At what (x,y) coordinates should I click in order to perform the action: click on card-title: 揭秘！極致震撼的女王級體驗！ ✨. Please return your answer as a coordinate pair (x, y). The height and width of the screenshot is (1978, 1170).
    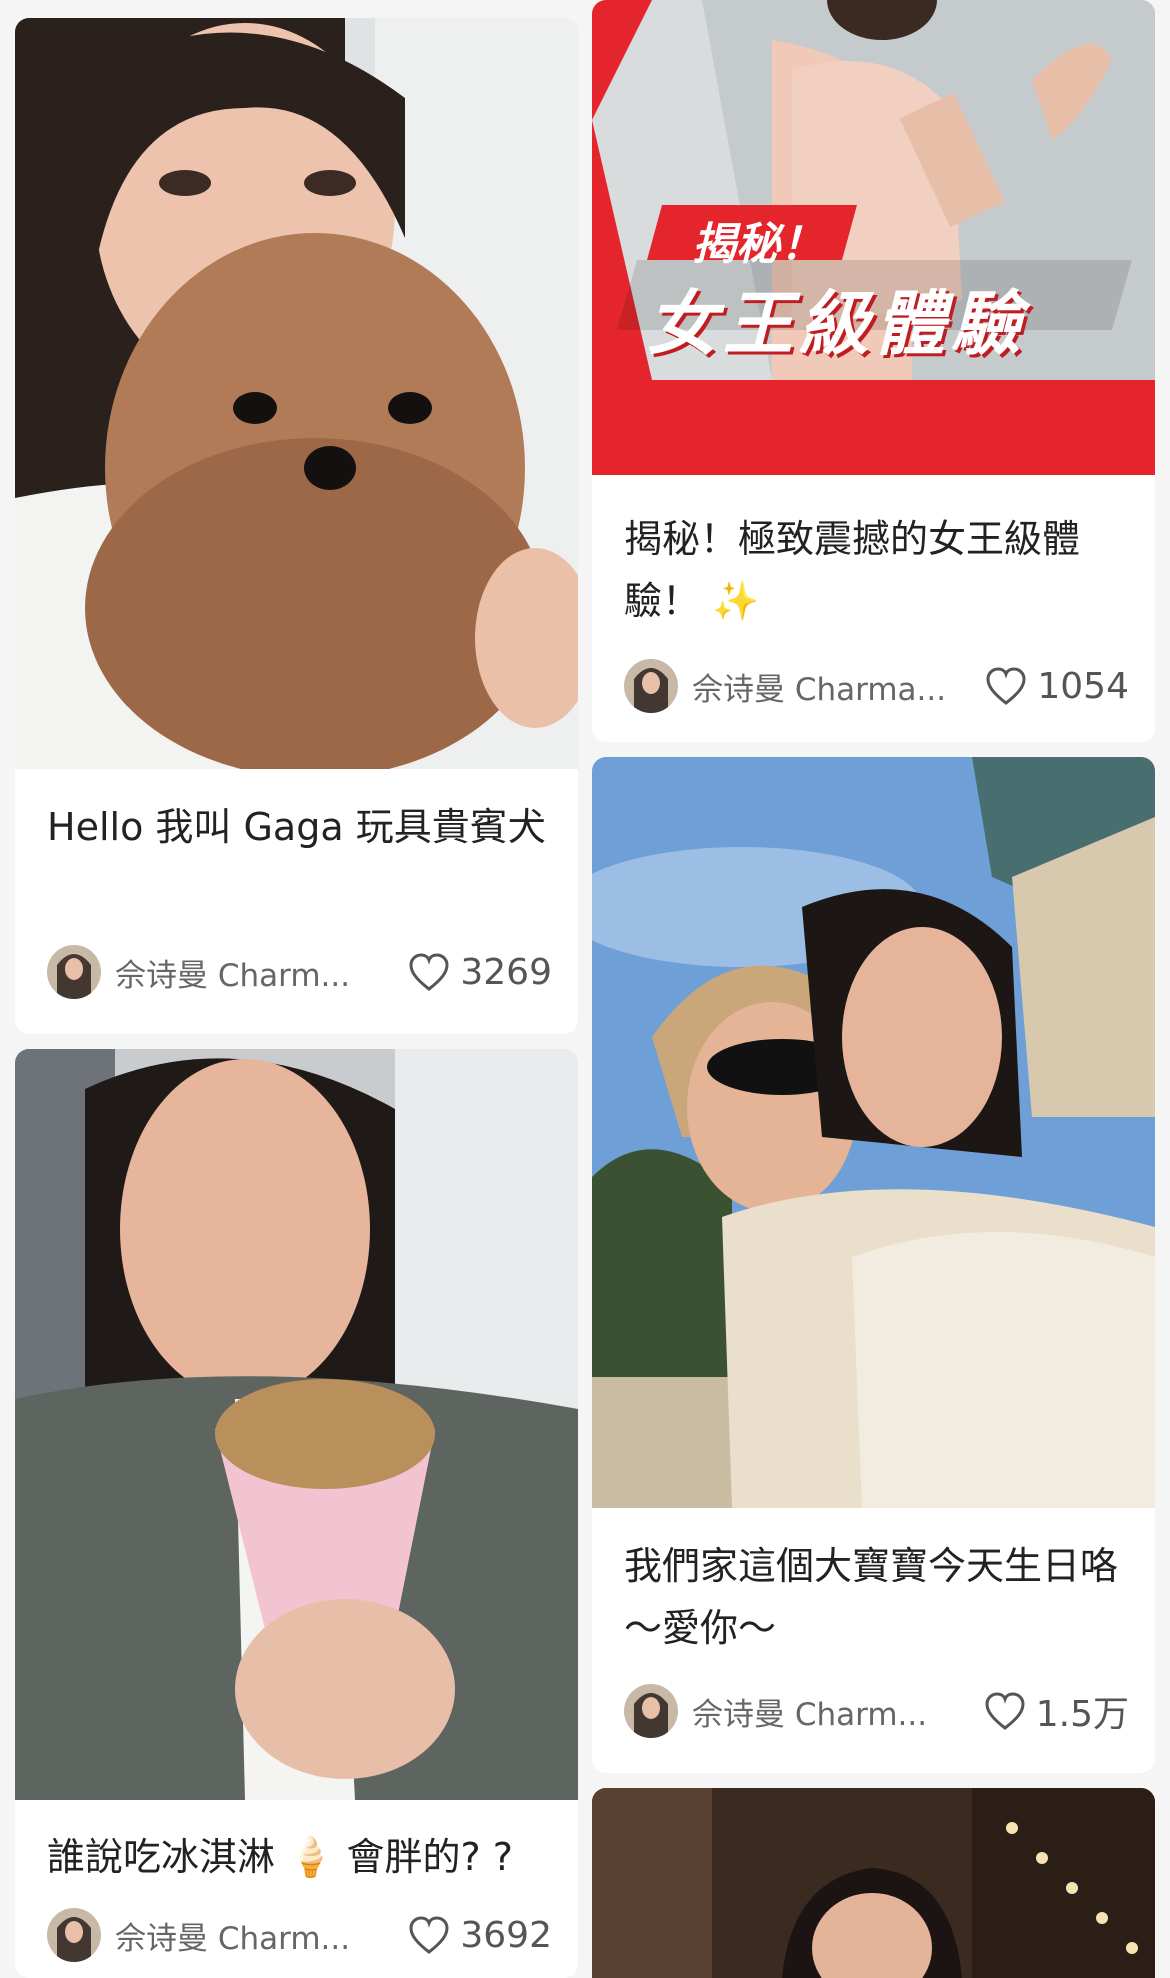
    Looking at the image, I should click on (873, 570).